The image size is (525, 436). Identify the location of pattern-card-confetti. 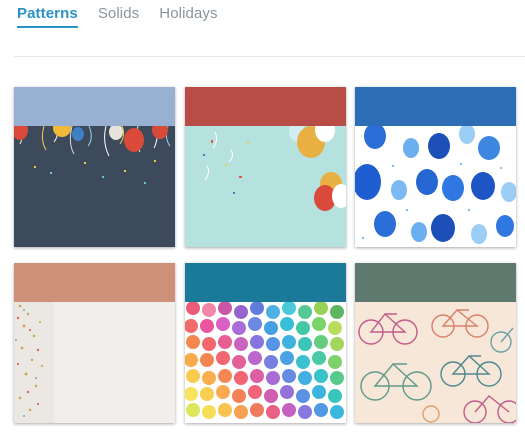
(94, 167).